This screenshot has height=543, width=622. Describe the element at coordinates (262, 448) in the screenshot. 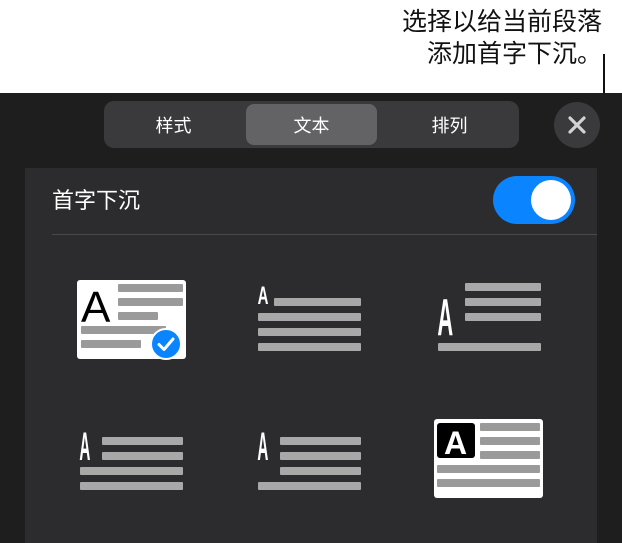

I see `style-5-glyph: A` at that location.